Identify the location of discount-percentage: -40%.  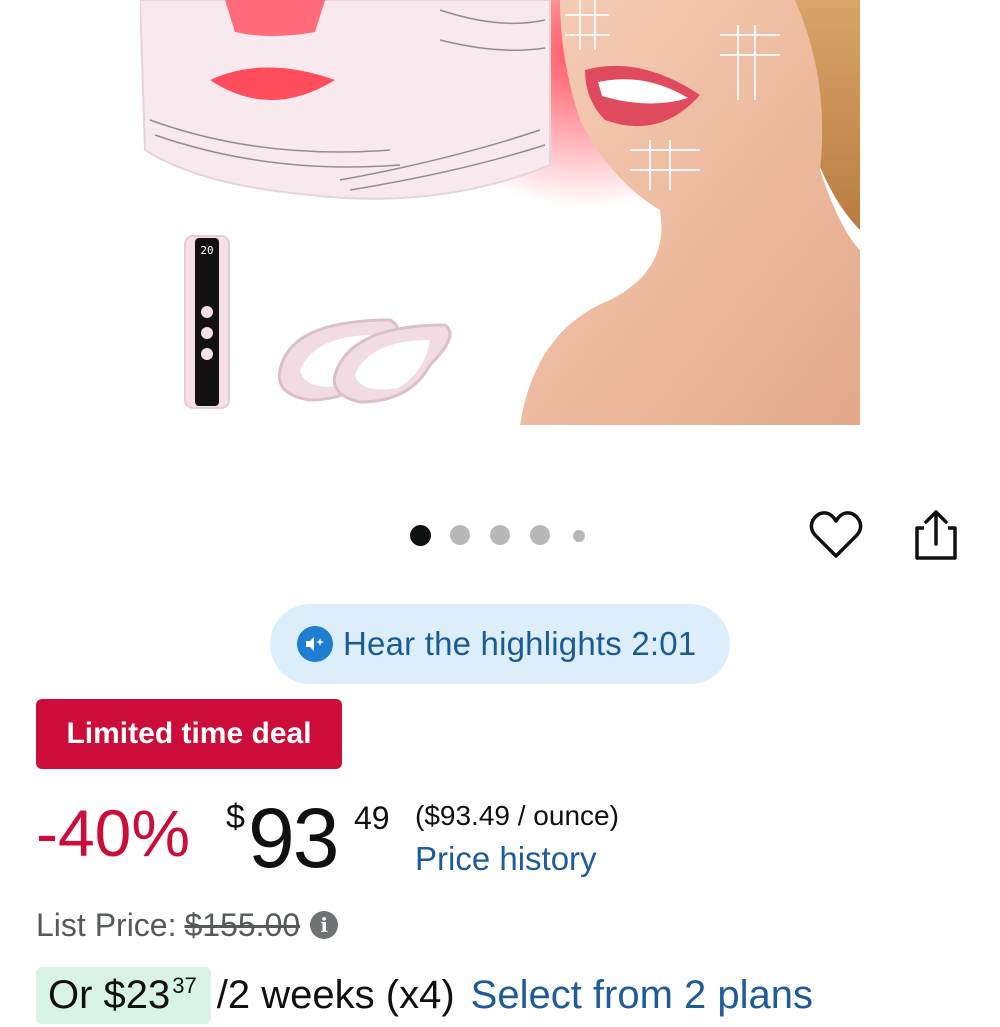
(113, 833).